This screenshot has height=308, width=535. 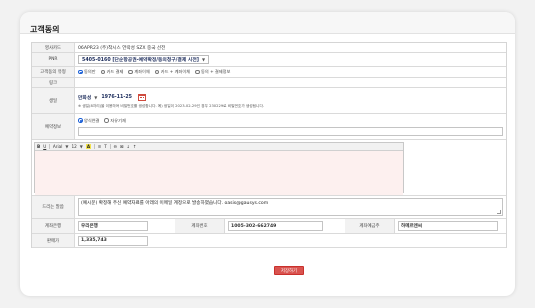 I want to click on radio-card-and-transfer: 카드 + 계좌이체, so click(x=172, y=72).